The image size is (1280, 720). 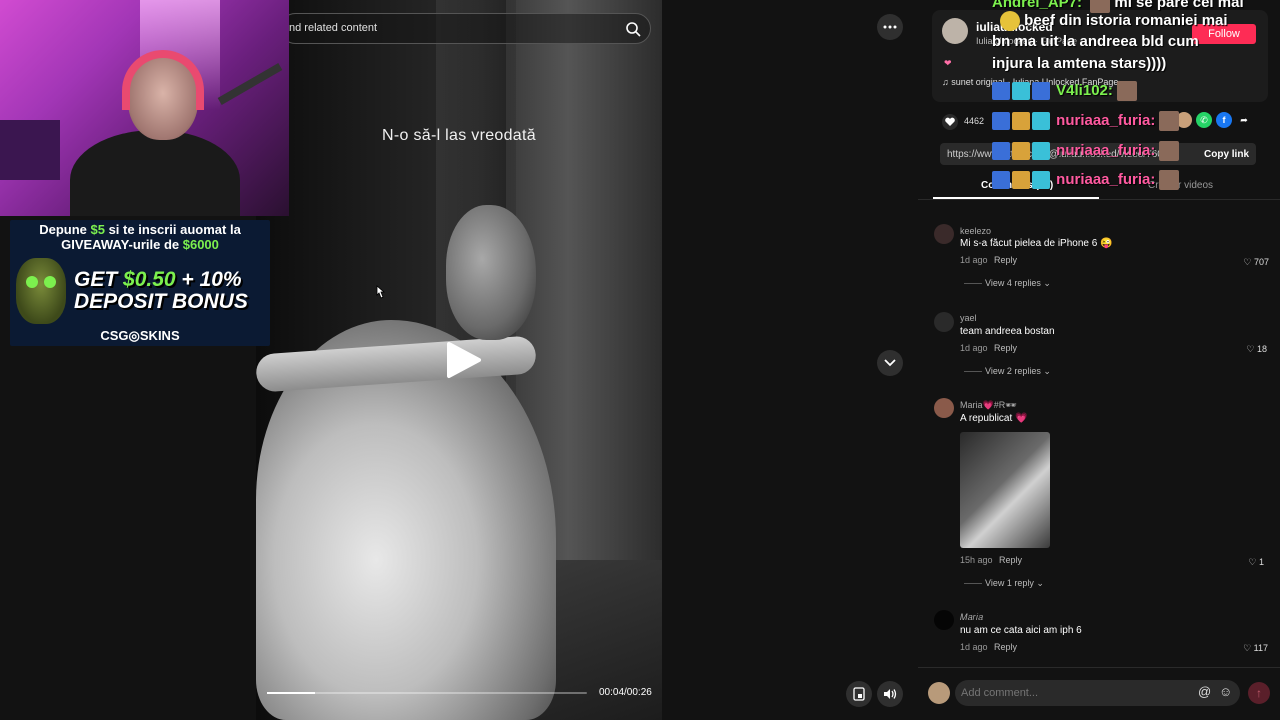 What do you see at coordinates (994, 418) in the screenshot?
I see `comment-text: A republicat 💗` at bounding box center [994, 418].